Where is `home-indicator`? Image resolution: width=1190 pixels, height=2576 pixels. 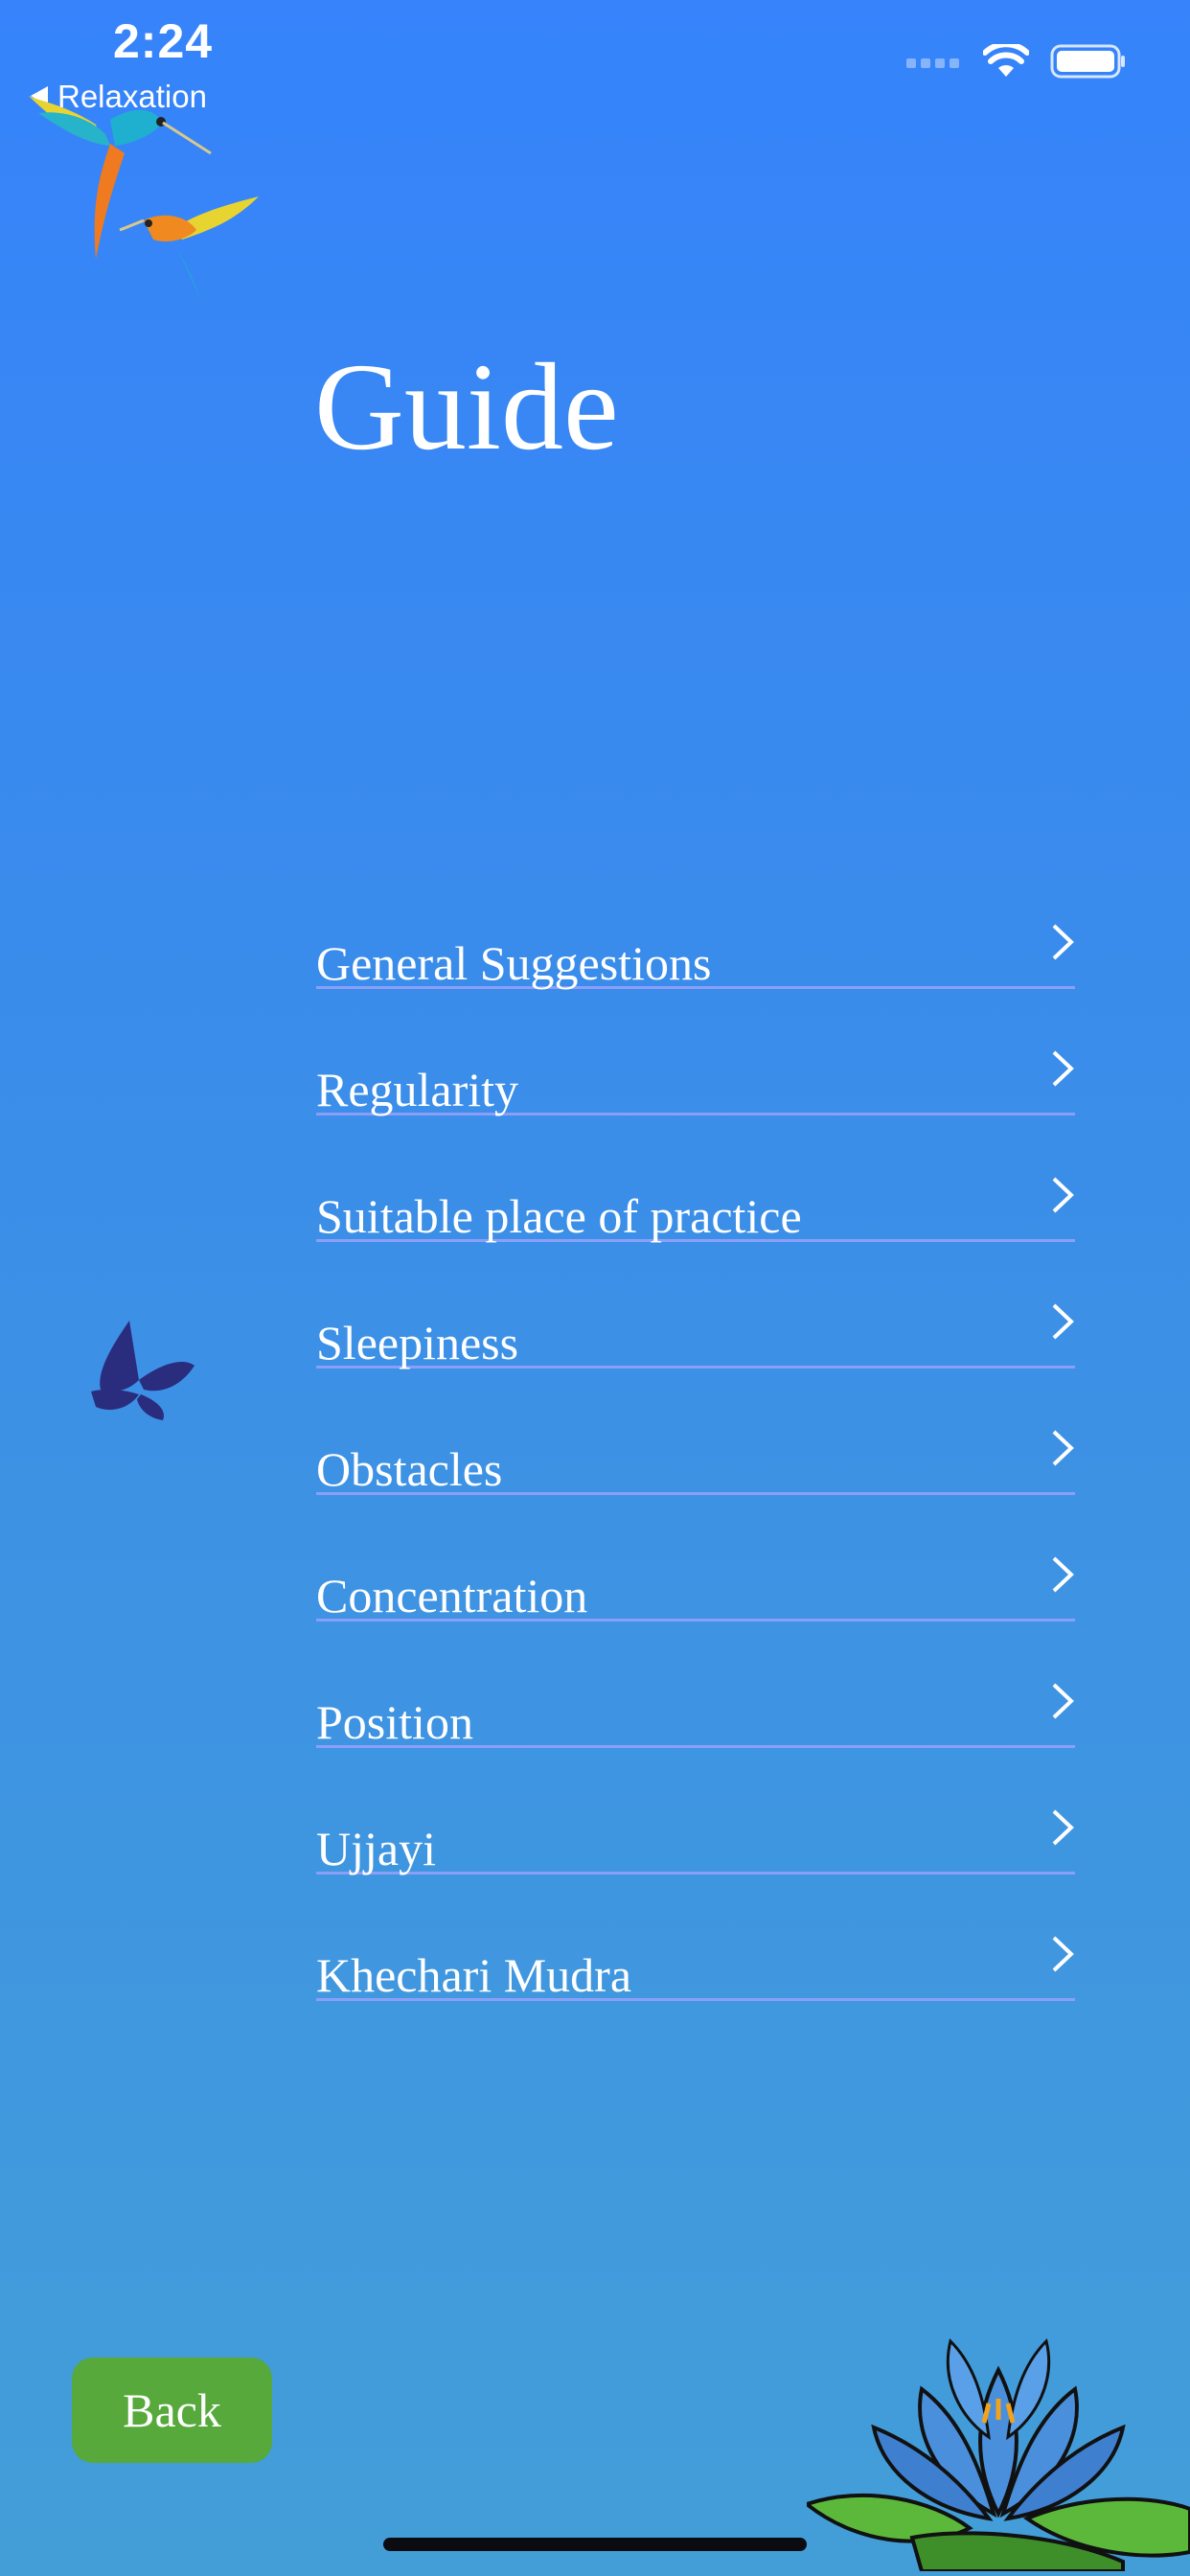 home-indicator is located at coordinates (595, 2544).